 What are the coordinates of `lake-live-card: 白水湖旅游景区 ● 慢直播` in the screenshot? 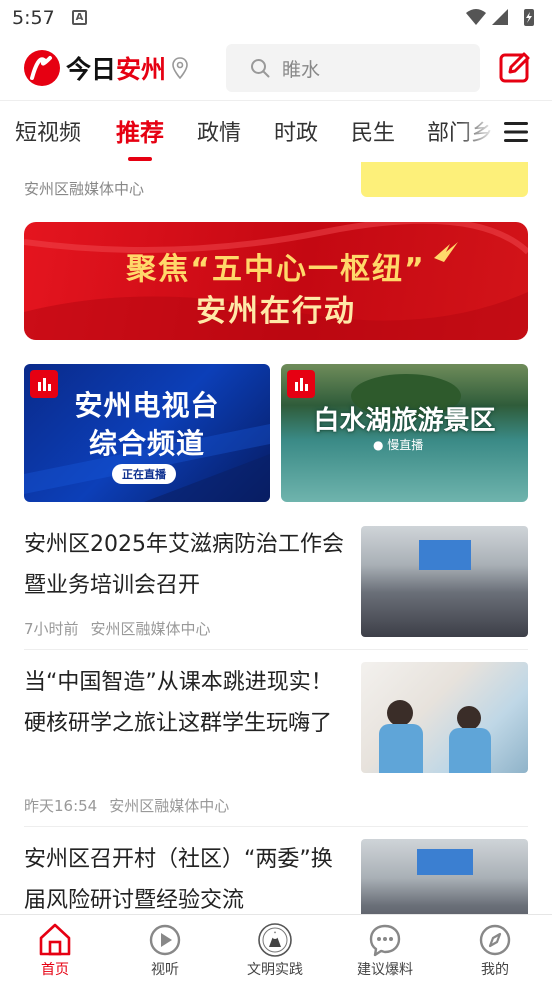 It's located at (404, 433).